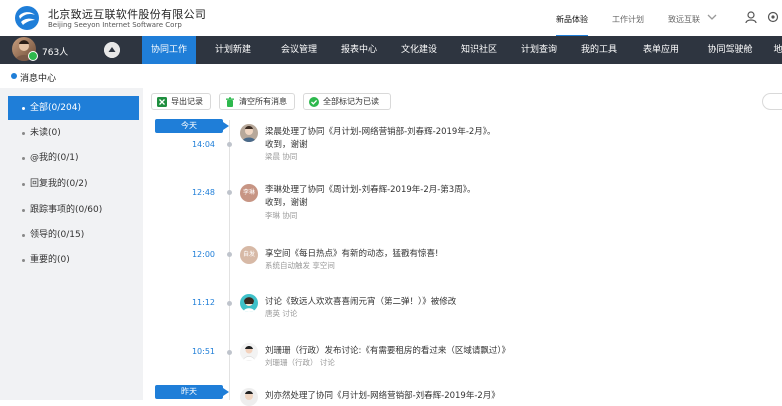  Describe the element at coordinates (50, 260) in the screenshot. I see `filter-label: 重要的(0)` at that location.